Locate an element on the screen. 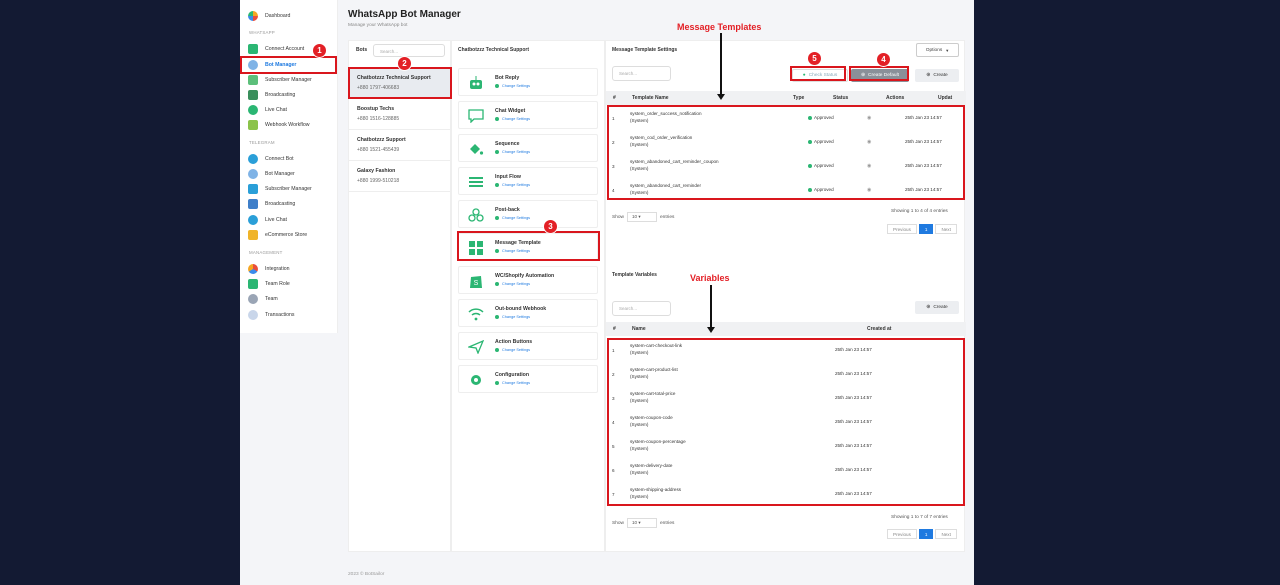 The width and height of the screenshot is (1280, 585). shopify-icon: S is located at coordinates (476, 281).